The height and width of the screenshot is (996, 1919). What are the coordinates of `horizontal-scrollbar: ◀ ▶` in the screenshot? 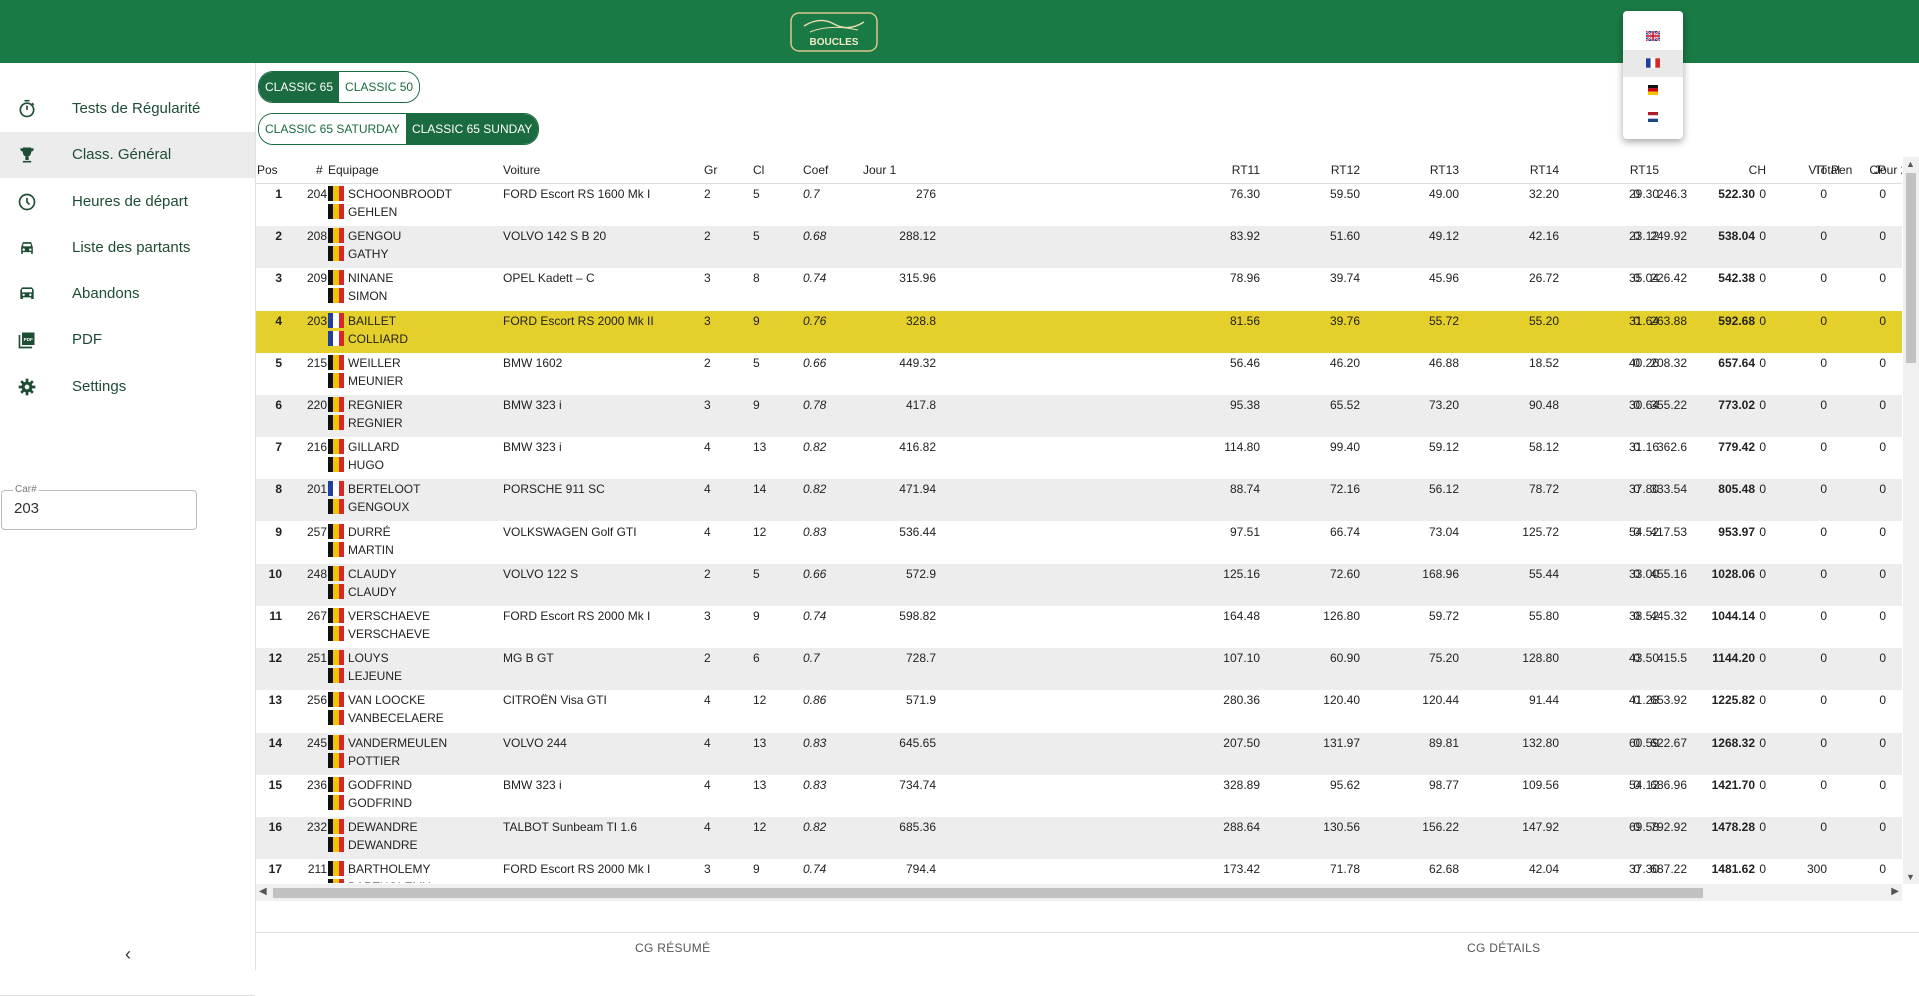 It's located at (1079, 892).